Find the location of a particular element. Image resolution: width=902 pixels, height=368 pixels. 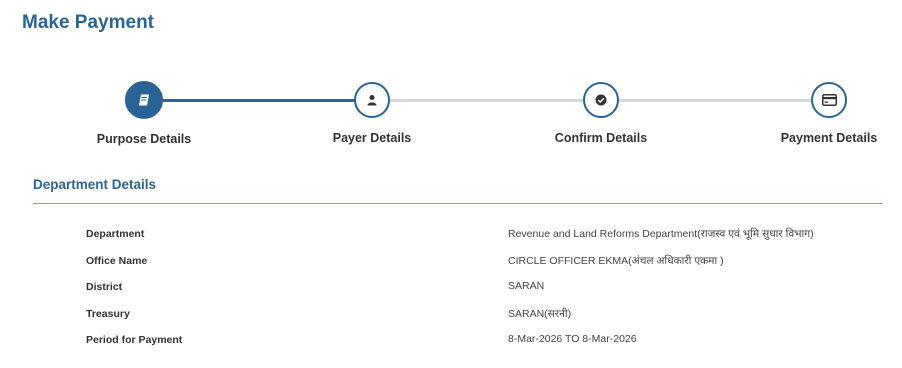

detail-row-district: District SARAN is located at coordinates (451, 288).